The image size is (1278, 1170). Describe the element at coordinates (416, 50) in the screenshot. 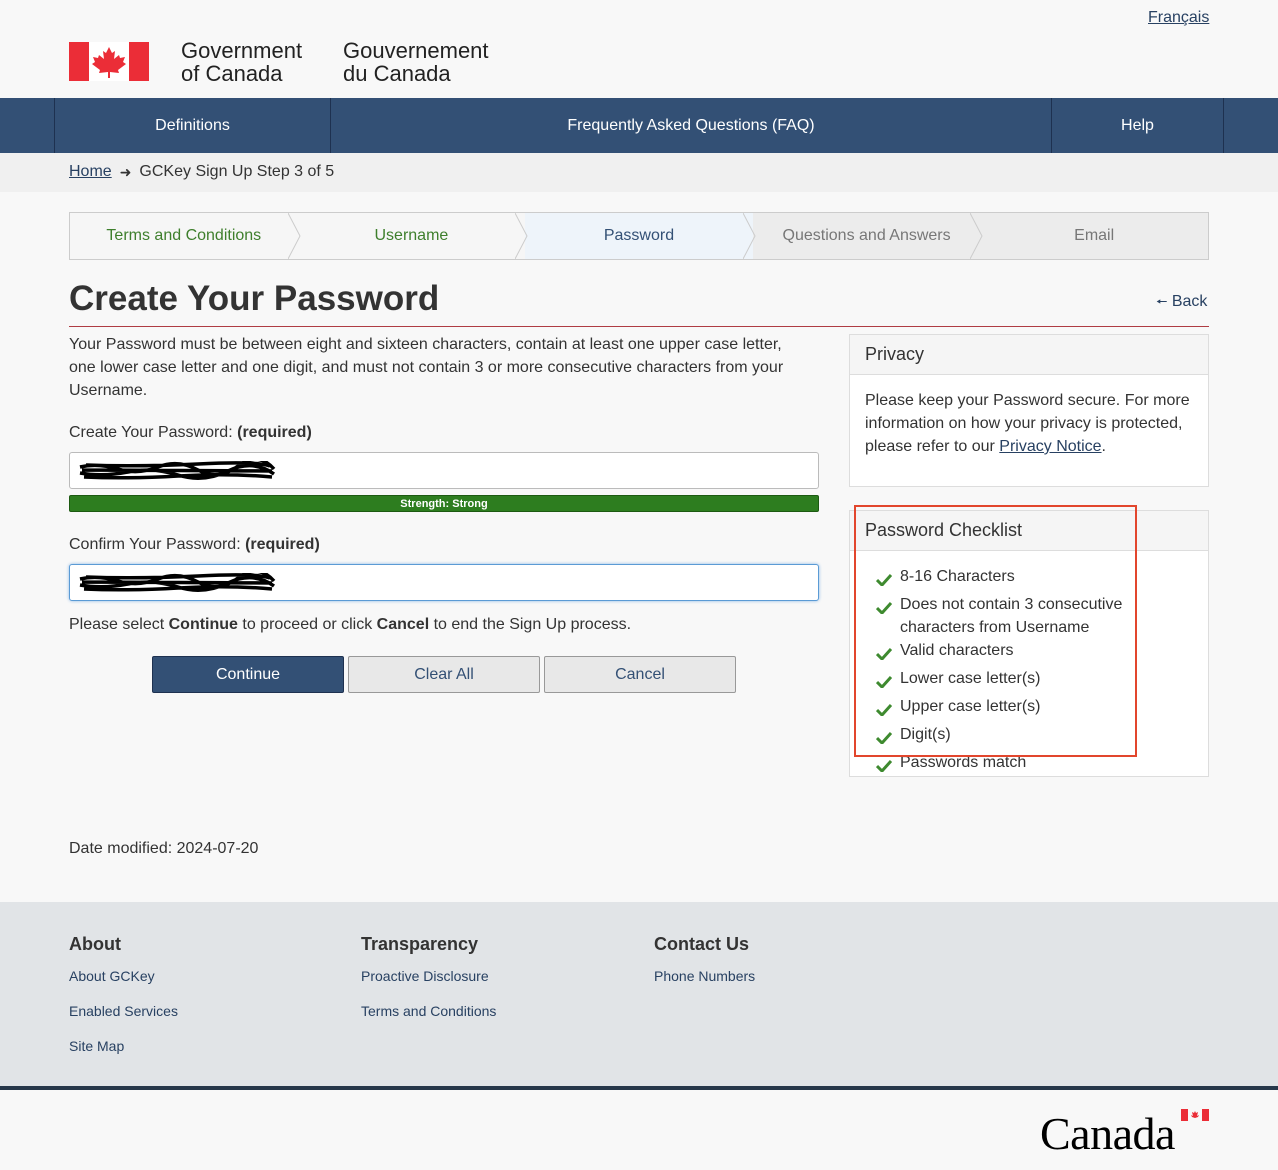

I see `signature-fr-line1: Gouvernement` at that location.